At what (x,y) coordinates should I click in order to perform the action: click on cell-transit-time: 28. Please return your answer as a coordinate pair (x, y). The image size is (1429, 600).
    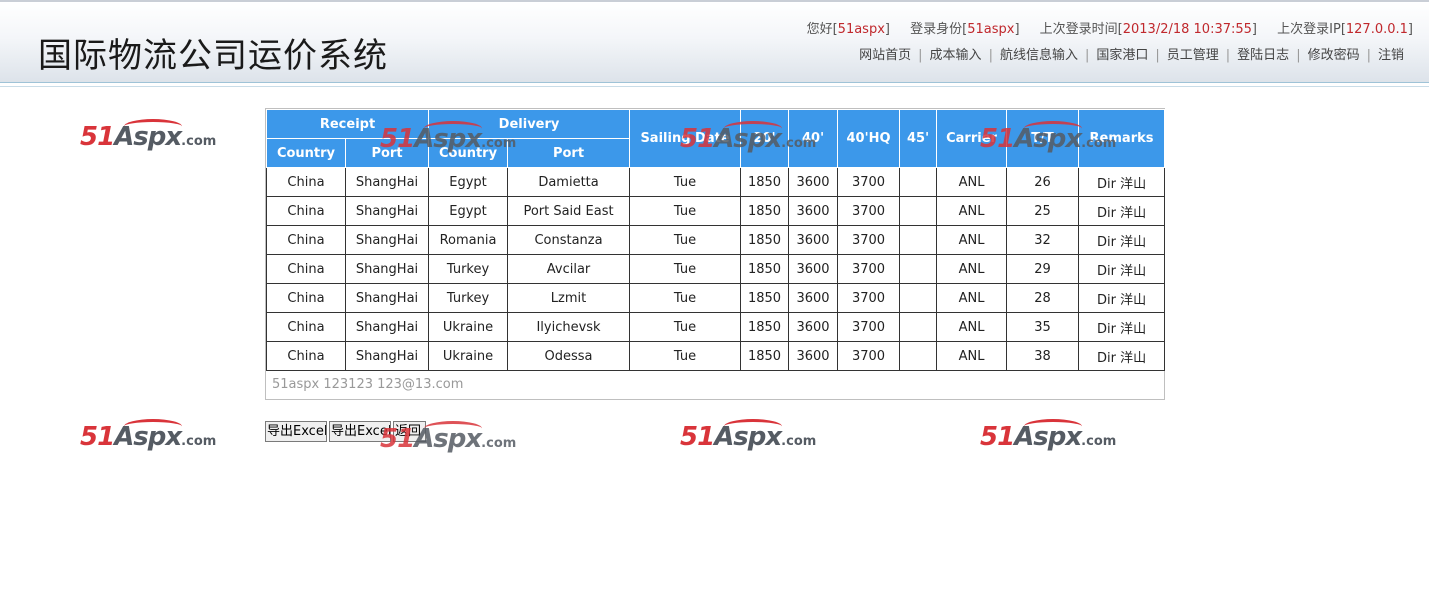
    Looking at the image, I should click on (1043, 298).